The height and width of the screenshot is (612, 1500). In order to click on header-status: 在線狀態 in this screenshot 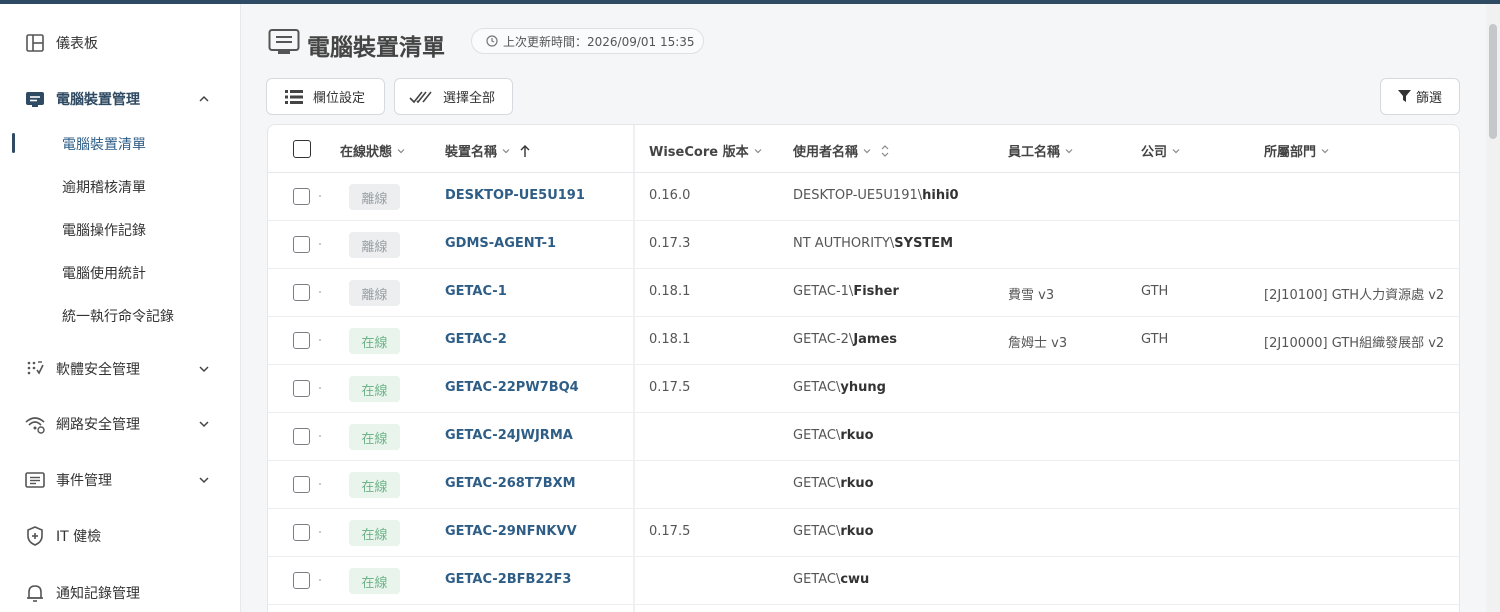, I will do `click(373, 150)`.